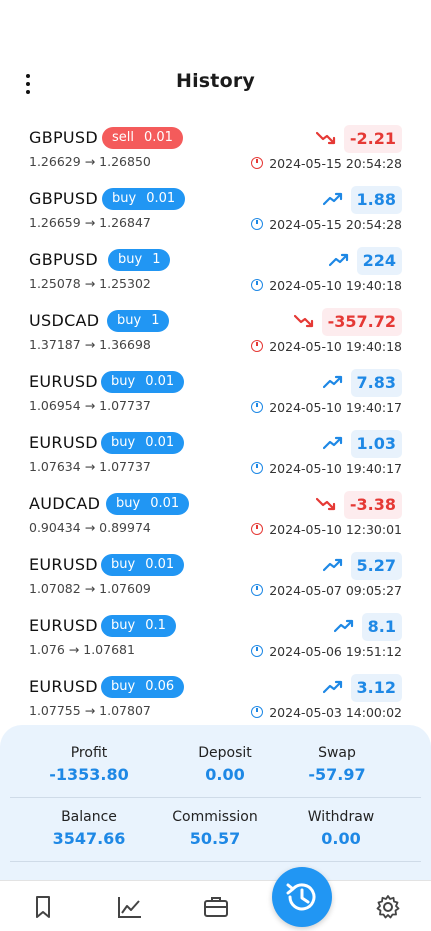 This screenshot has width=431, height=931. Describe the element at coordinates (216, 907) in the screenshot. I see `briefcase-icon` at that location.